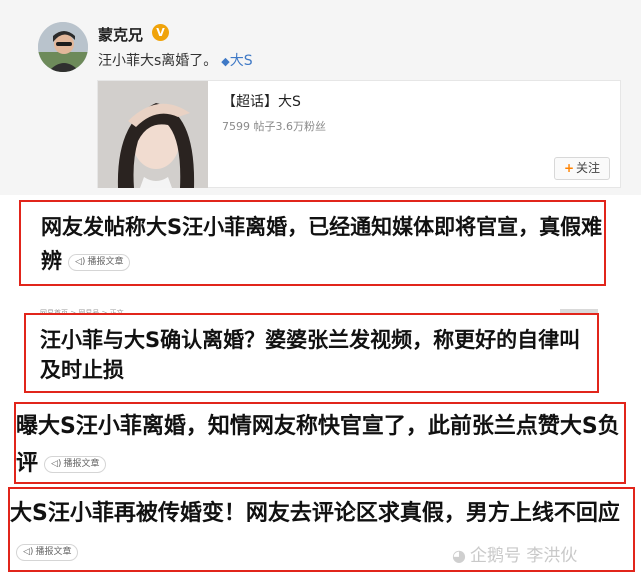  What do you see at coordinates (274, 126) in the screenshot?
I see `topic-stats: 7599 帖子3.6万粉丝` at bounding box center [274, 126].